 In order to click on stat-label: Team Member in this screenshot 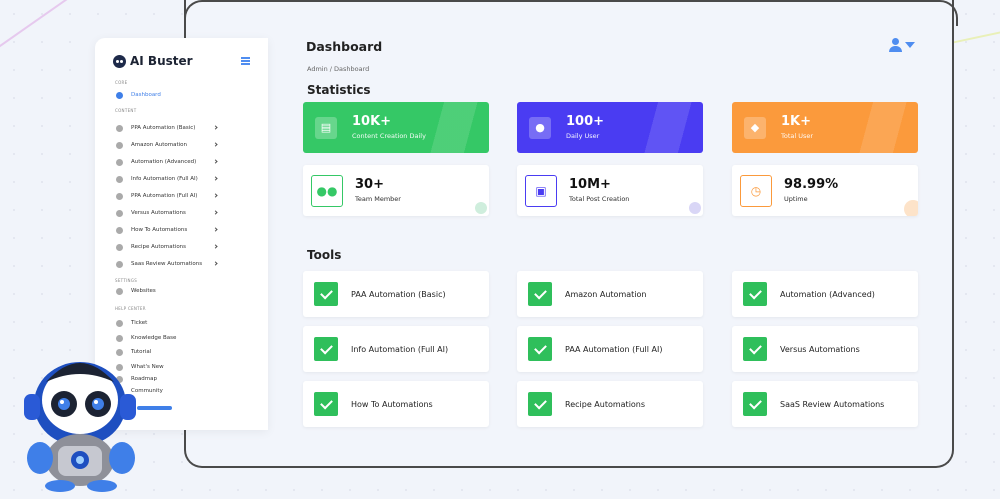, I will do `click(378, 199)`.